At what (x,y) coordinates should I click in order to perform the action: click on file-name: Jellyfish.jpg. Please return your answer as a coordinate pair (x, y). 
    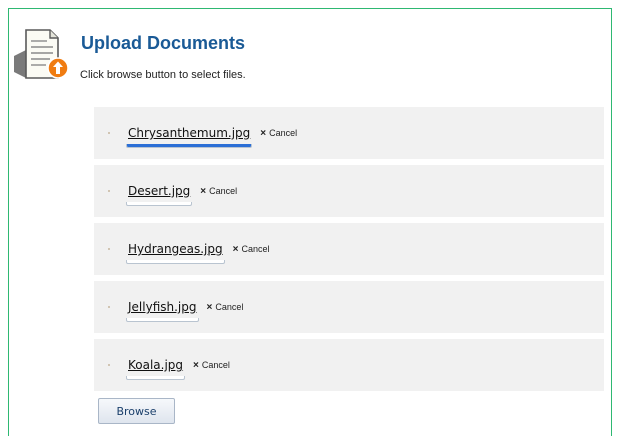
    Looking at the image, I should click on (162, 307).